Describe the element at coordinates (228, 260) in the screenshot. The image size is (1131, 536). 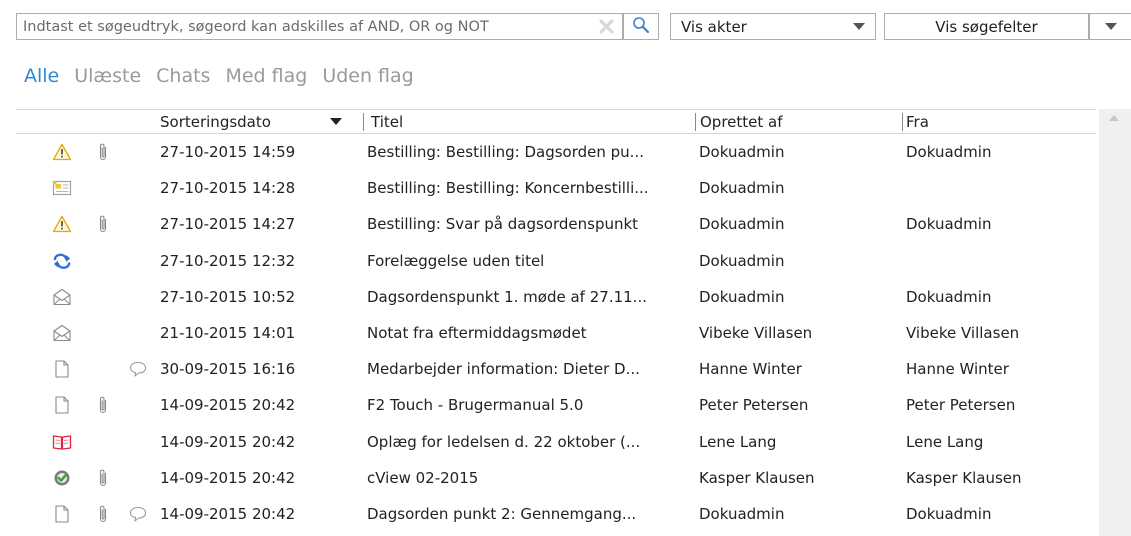
I see `row-date: 27-10-2015 12:32` at that location.